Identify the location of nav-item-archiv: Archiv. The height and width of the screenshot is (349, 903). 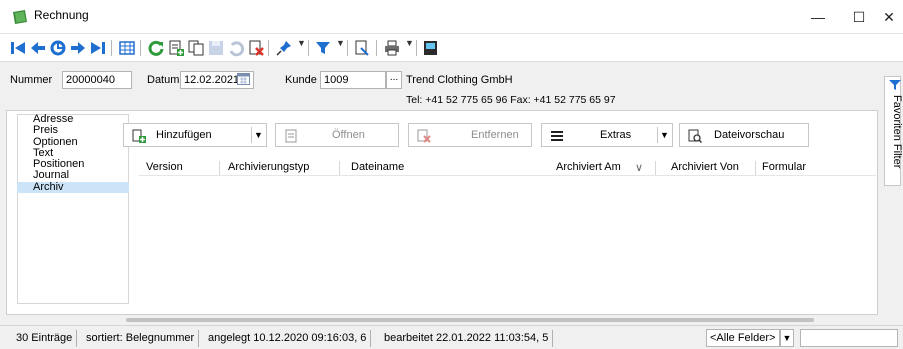
(73, 187).